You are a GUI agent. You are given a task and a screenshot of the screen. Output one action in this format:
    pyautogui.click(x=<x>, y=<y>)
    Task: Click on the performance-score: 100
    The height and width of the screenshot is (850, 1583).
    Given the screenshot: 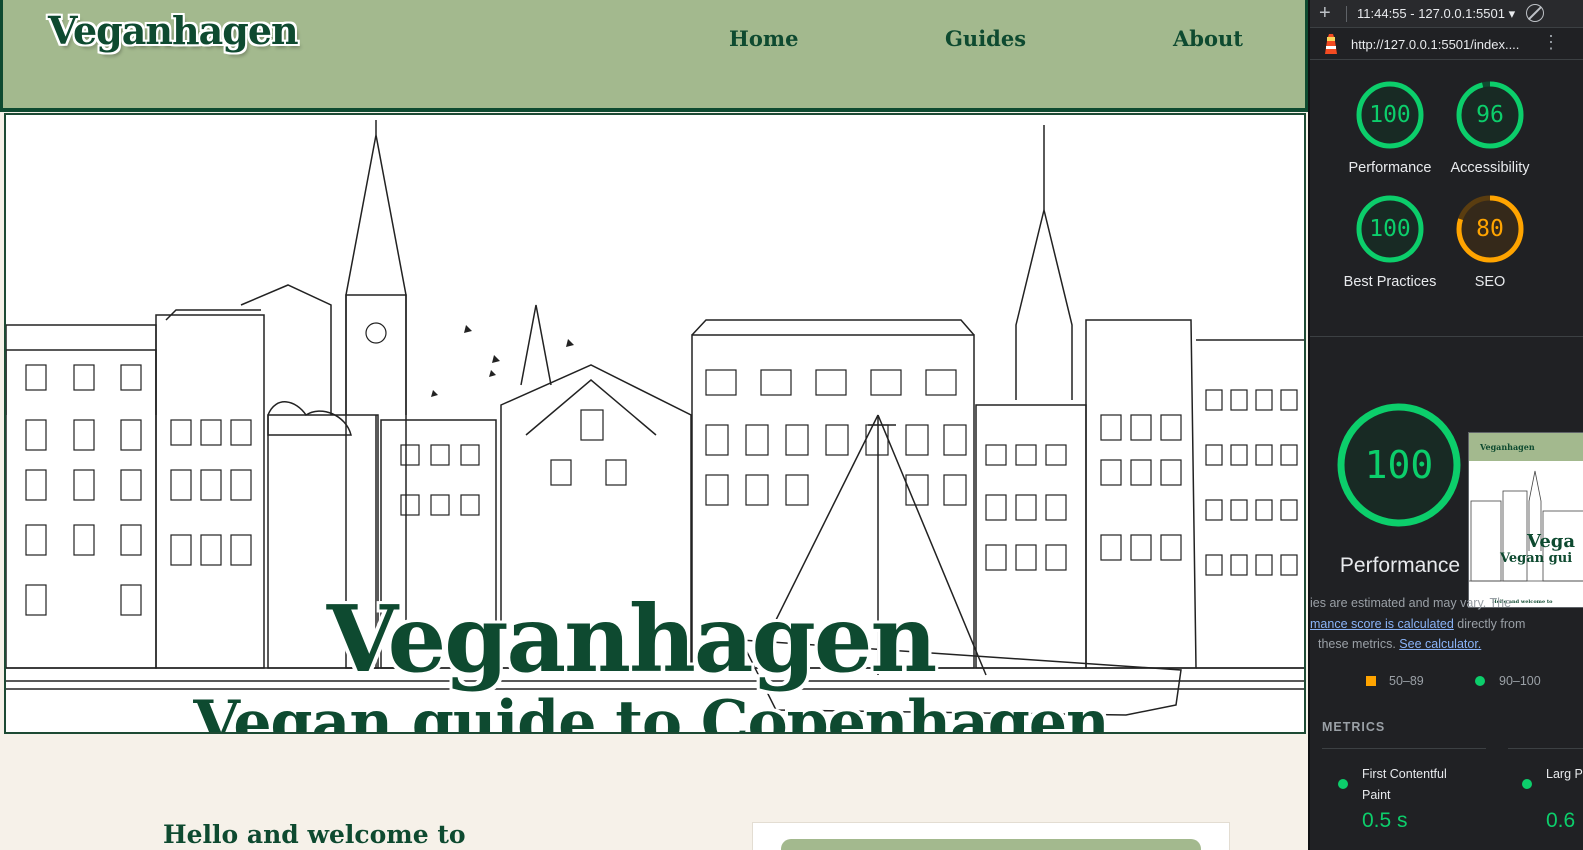 What is the action you would take?
    pyautogui.click(x=1390, y=115)
    